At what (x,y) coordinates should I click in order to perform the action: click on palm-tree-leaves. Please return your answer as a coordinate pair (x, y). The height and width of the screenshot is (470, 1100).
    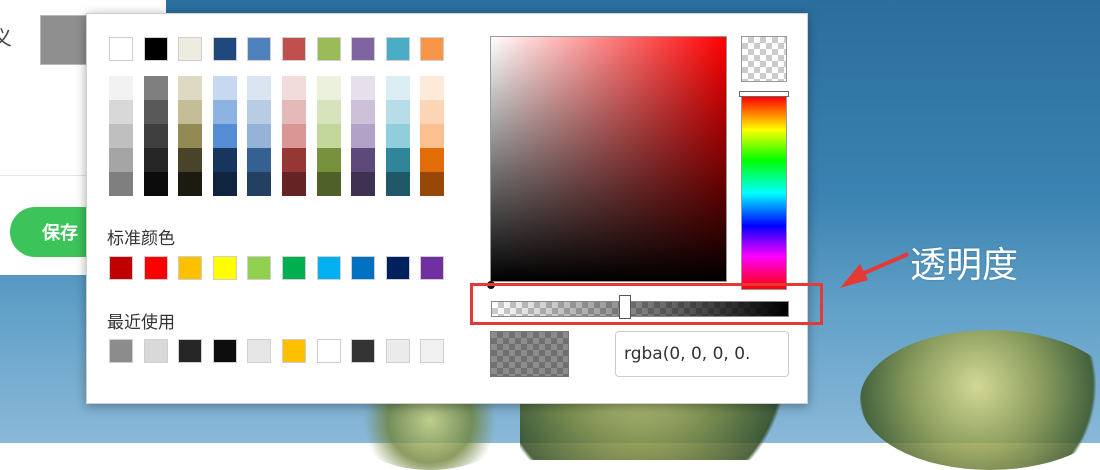
    Looking at the image, I should click on (980, 400).